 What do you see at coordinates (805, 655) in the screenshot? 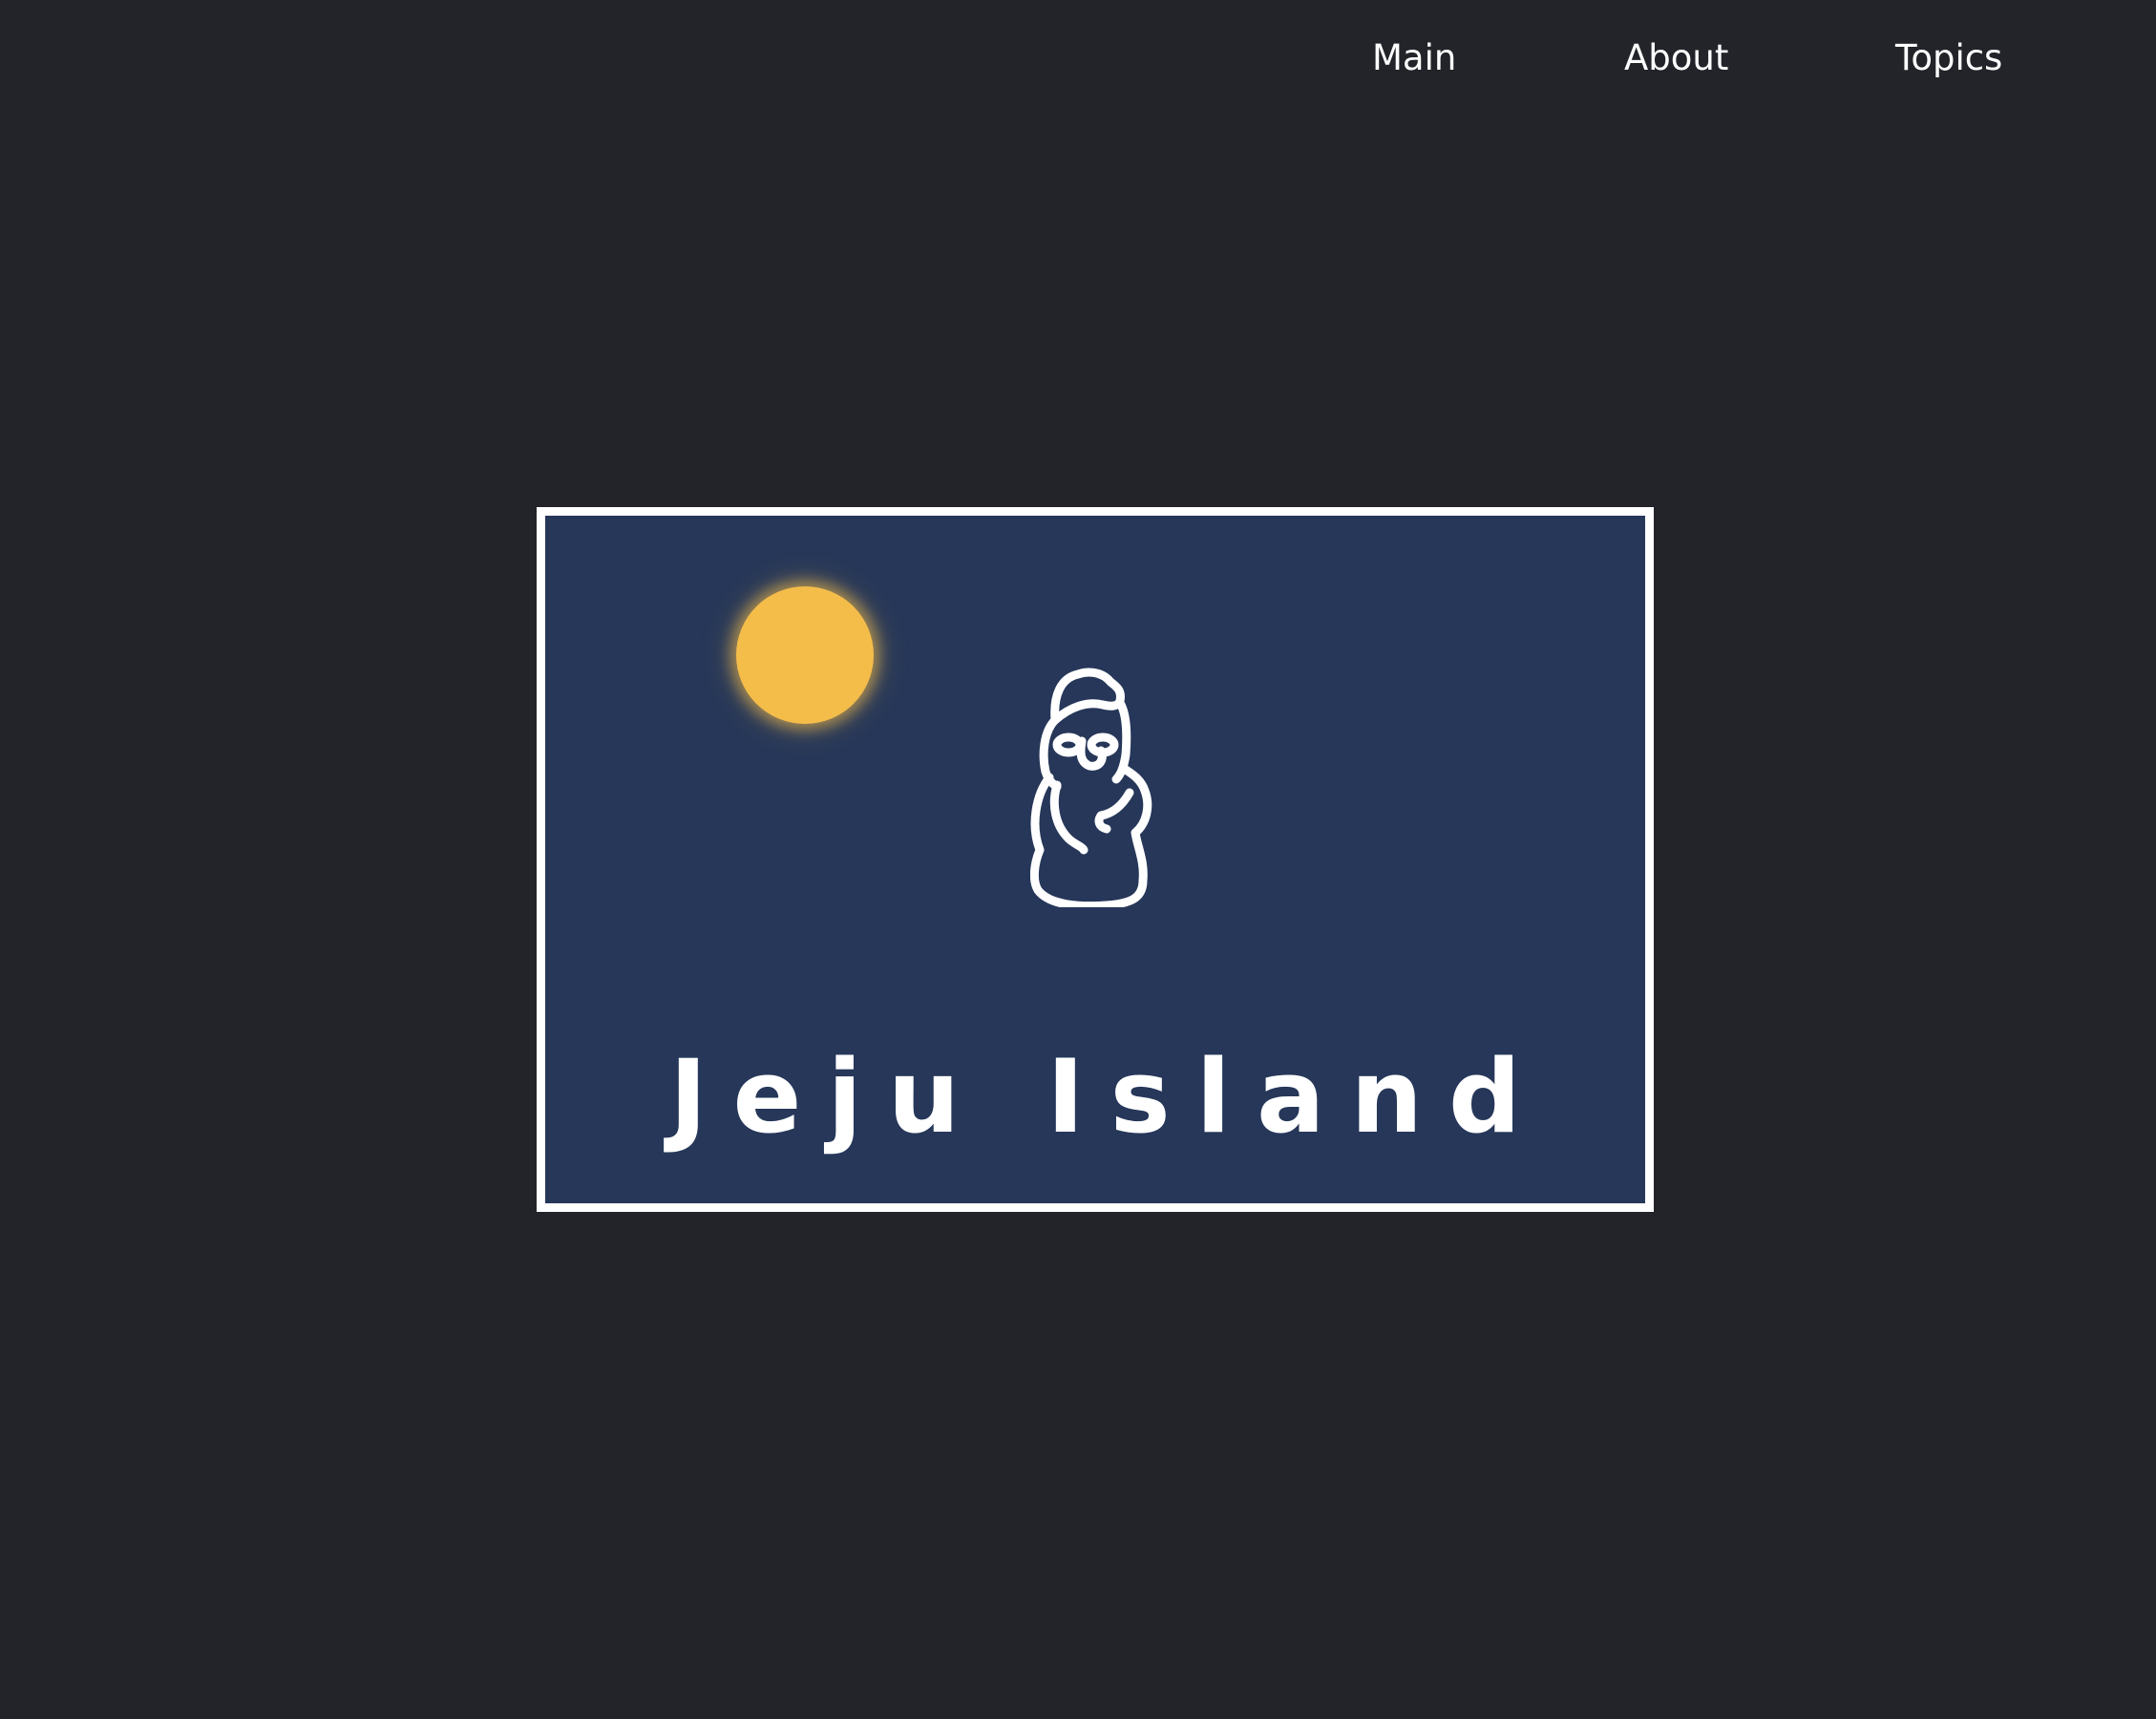
I see `sun-icon` at bounding box center [805, 655].